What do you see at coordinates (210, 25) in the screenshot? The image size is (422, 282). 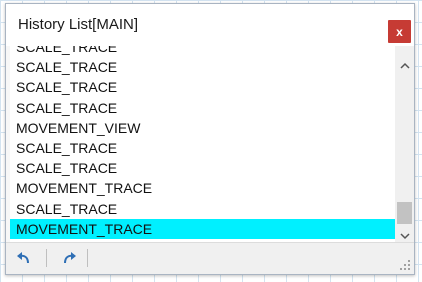 I see `window-titlebar: History List[MAIN] x` at bounding box center [210, 25].